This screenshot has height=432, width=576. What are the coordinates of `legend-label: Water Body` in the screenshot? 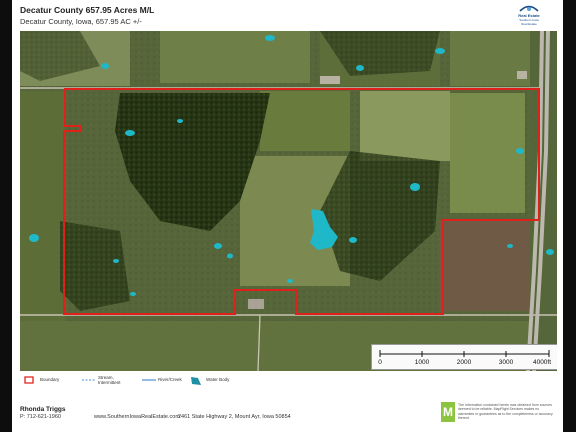 It's located at (218, 379).